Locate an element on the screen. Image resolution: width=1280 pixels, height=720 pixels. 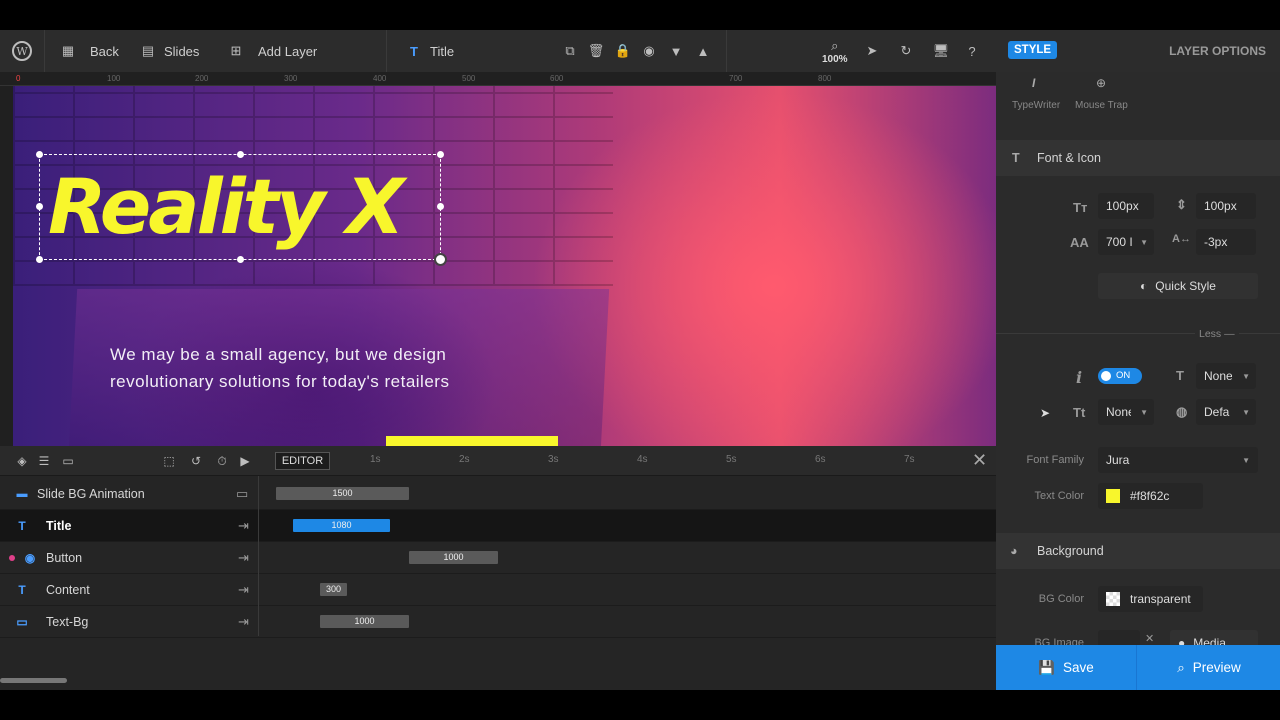
ruler-tick: 700 is located at coordinates (736, 78).